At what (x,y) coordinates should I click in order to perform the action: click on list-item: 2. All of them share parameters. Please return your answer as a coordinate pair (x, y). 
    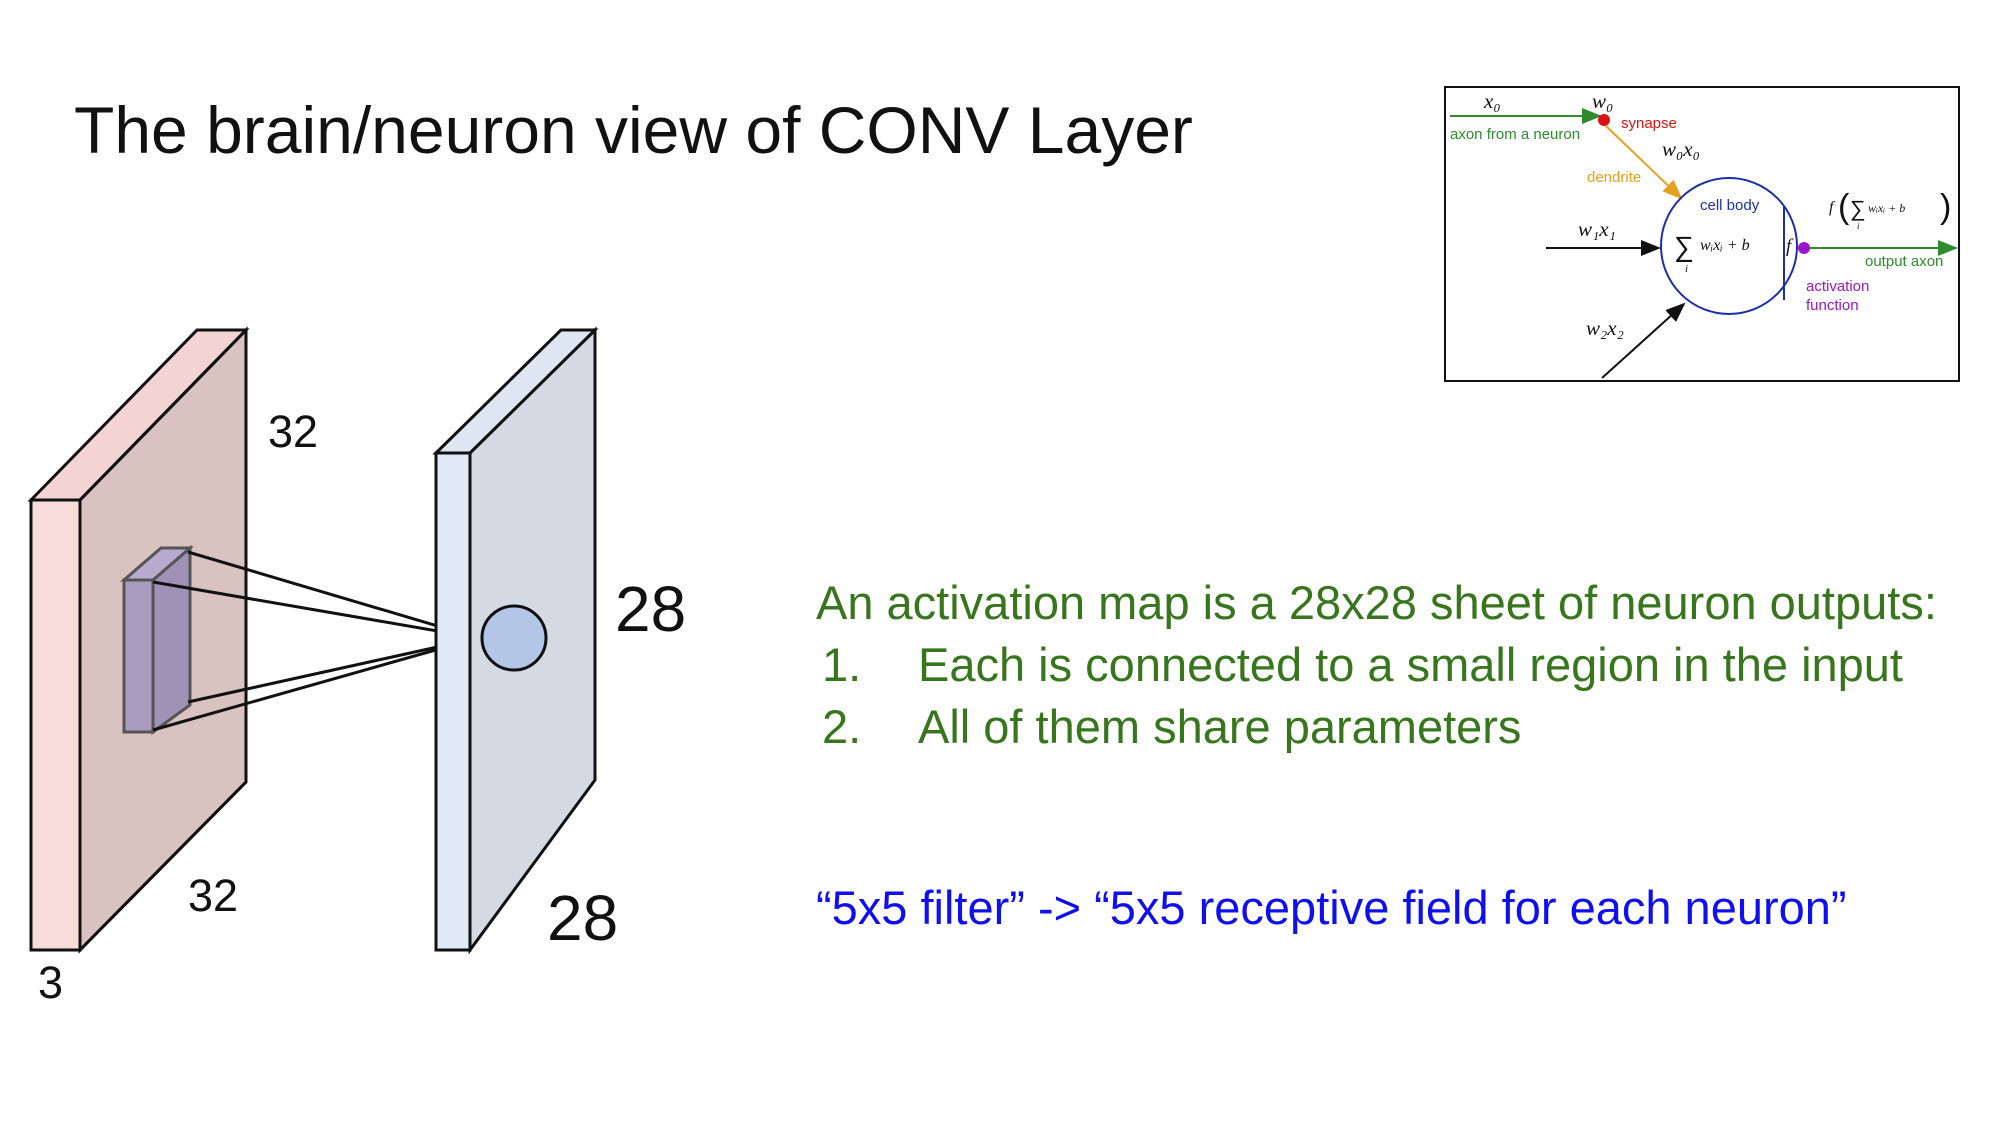
    Looking at the image, I should click on (1406, 727).